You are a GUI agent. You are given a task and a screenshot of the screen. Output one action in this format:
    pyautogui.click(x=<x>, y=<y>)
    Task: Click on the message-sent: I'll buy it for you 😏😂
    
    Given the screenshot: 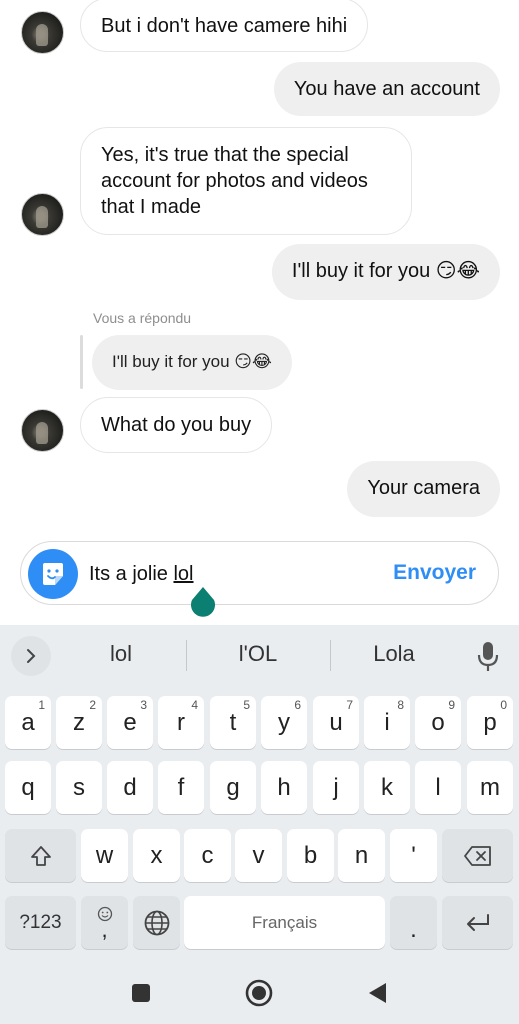 What is the action you would take?
    pyautogui.click(x=385, y=272)
    